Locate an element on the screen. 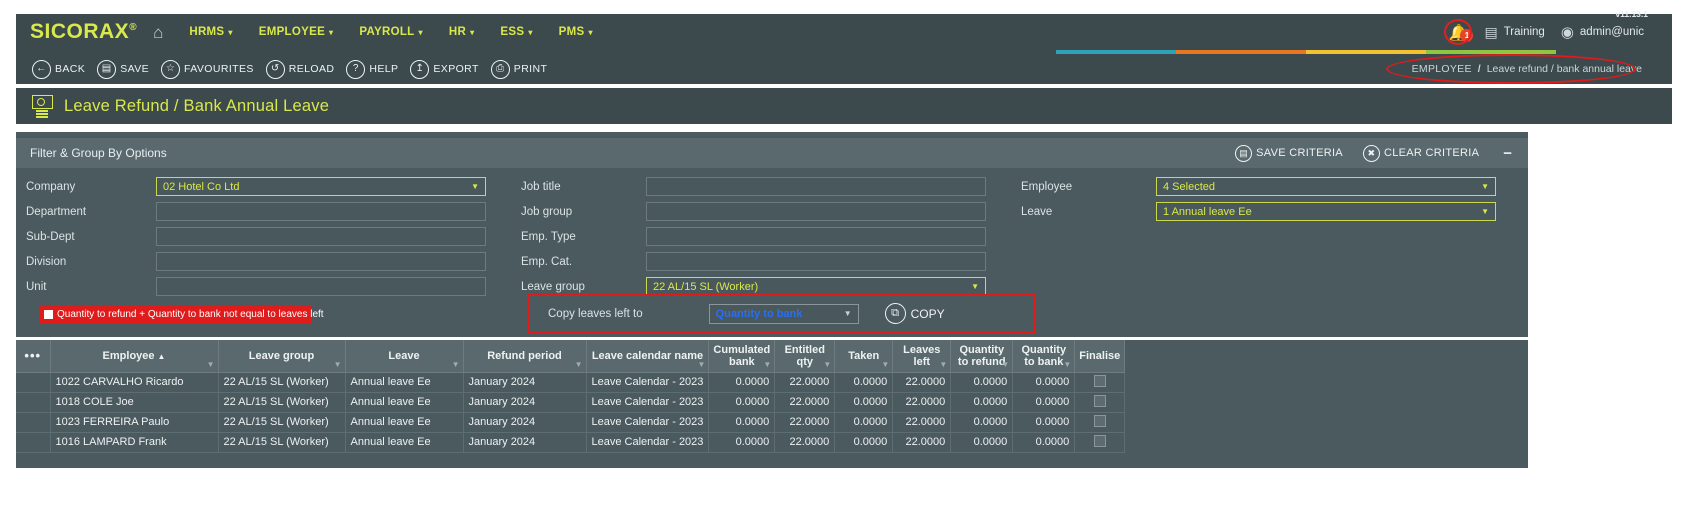  database-icon: ▤ is located at coordinates (1491, 31).